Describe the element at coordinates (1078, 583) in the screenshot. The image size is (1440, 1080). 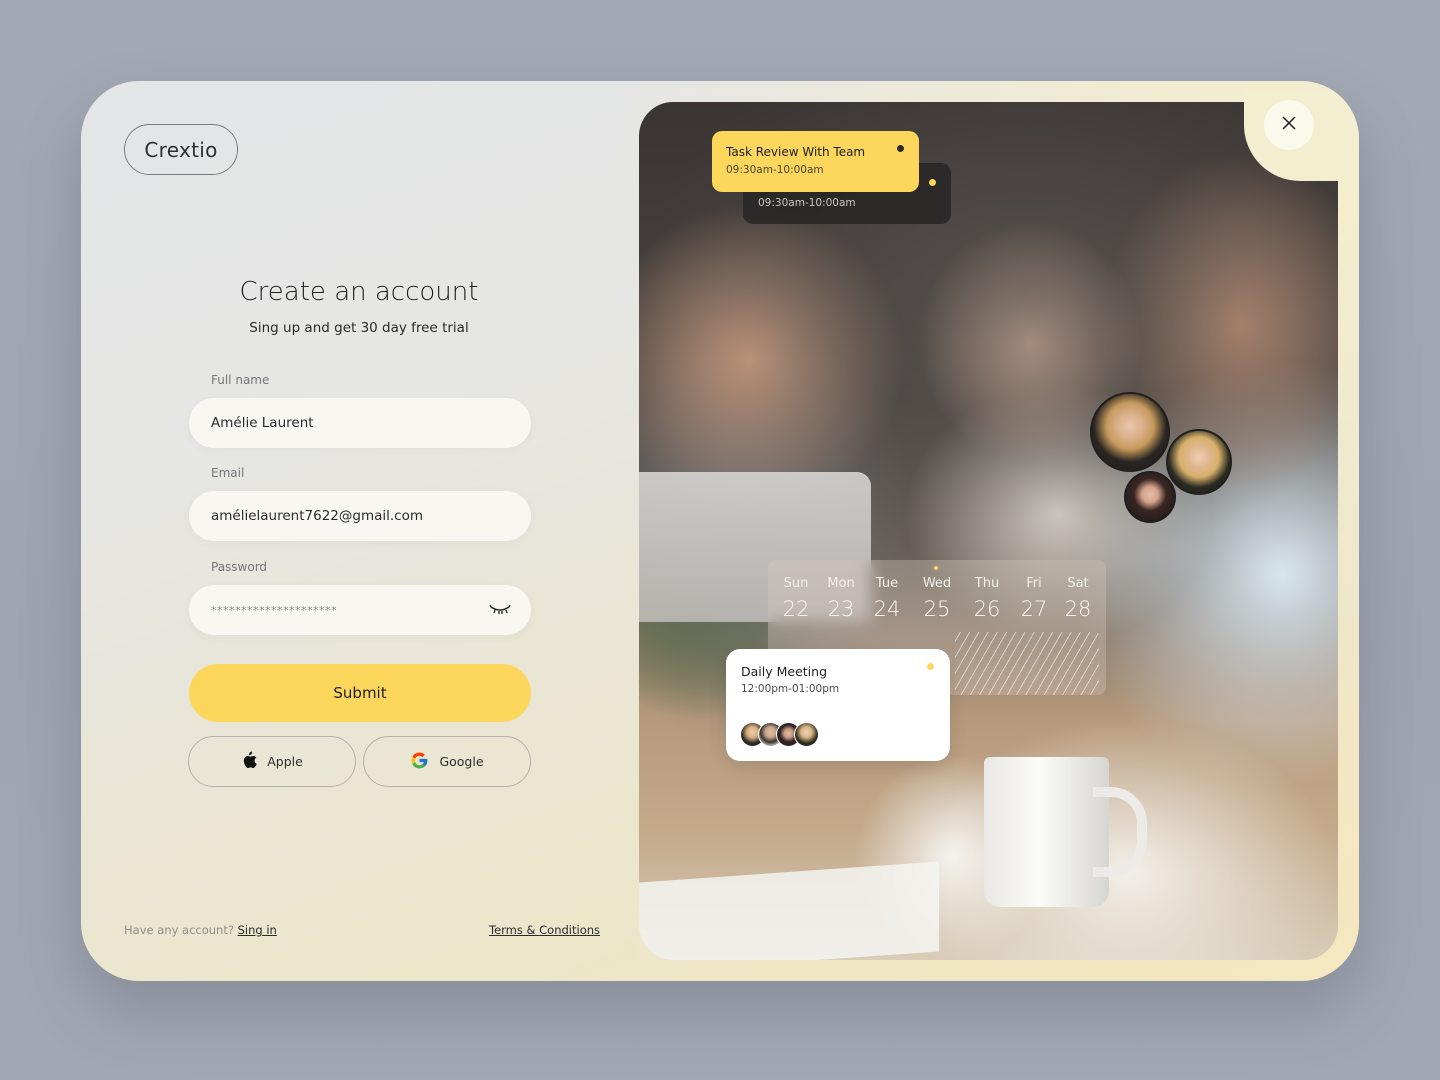
I see `calendar-day-label: Sat` at that location.